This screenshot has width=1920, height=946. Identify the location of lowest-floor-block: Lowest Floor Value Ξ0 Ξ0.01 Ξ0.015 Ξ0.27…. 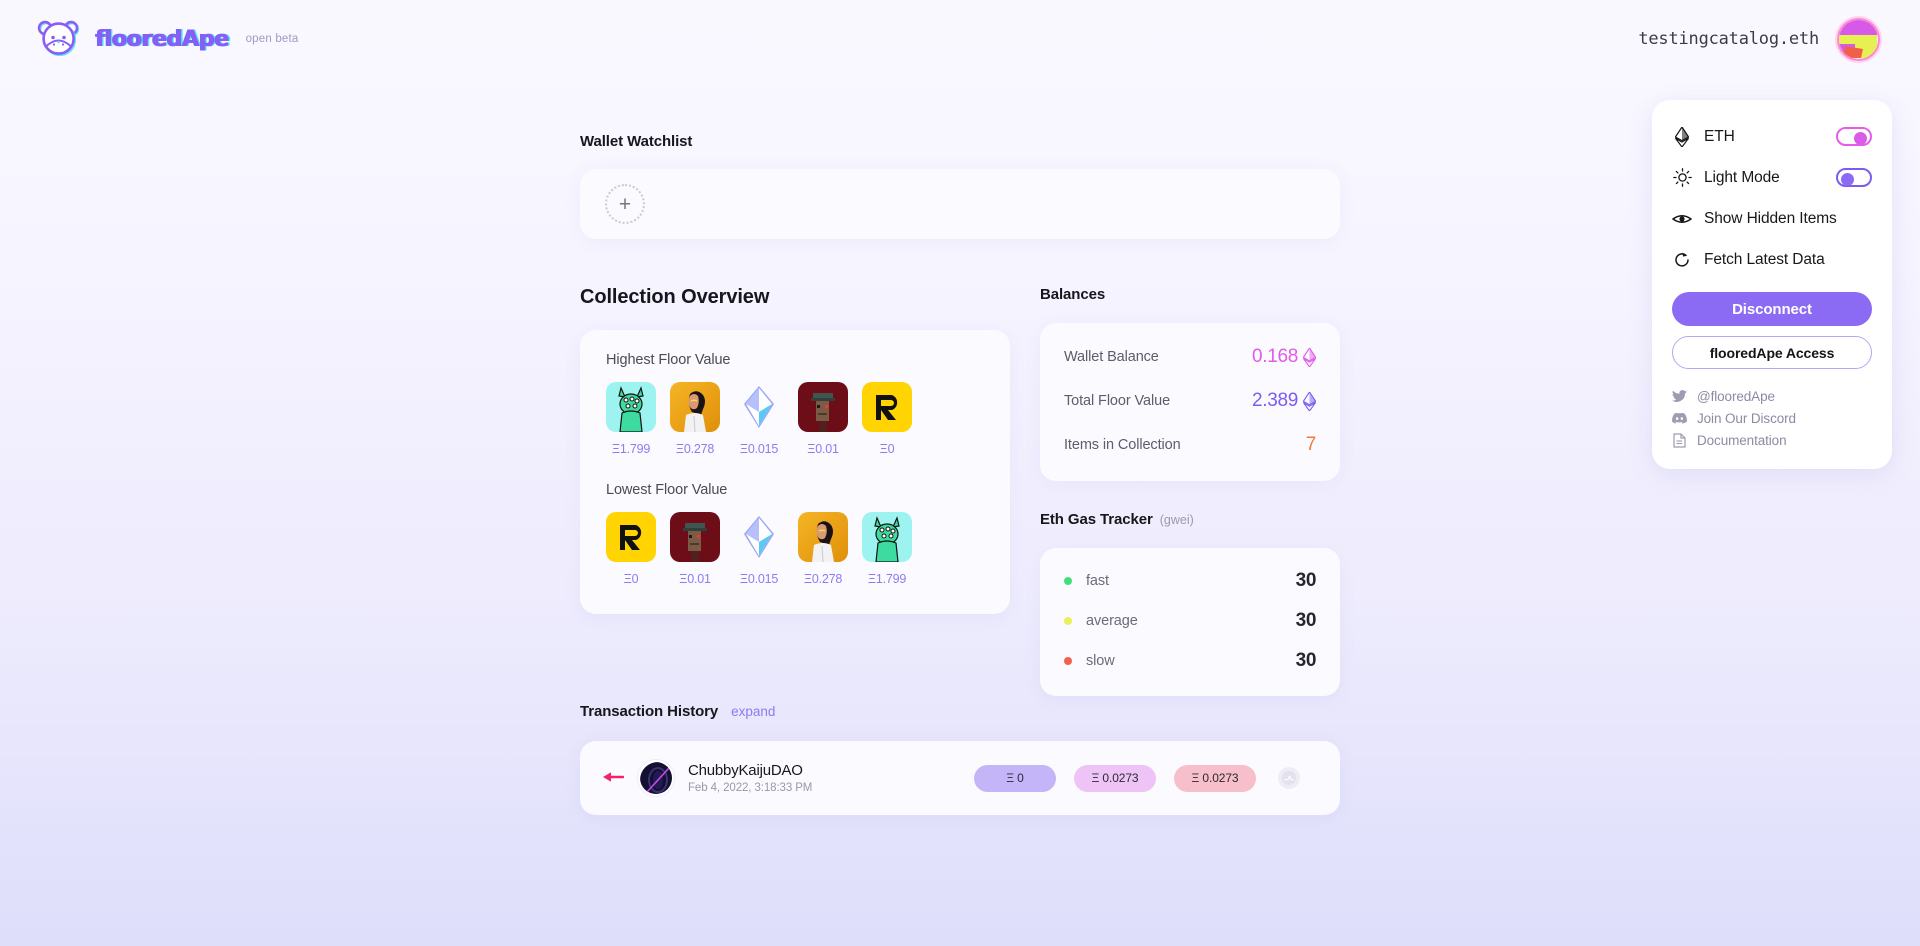
(795, 534).